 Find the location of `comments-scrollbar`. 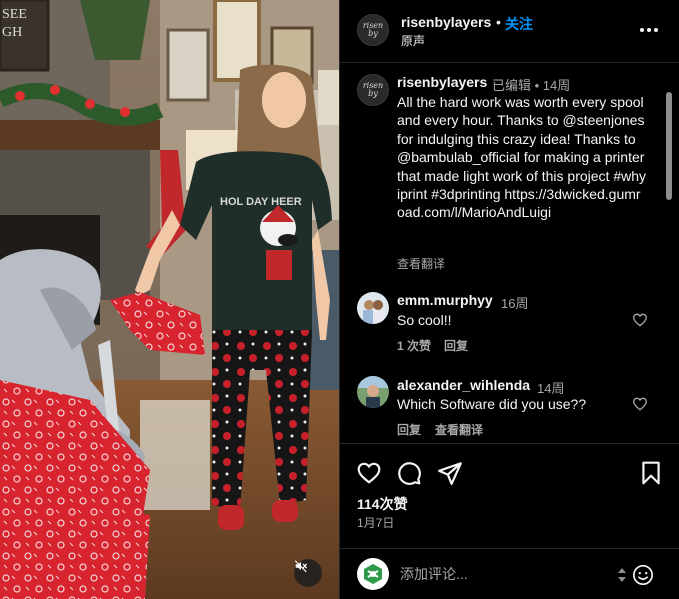

comments-scrollbar is located at coordinates (669, 146).